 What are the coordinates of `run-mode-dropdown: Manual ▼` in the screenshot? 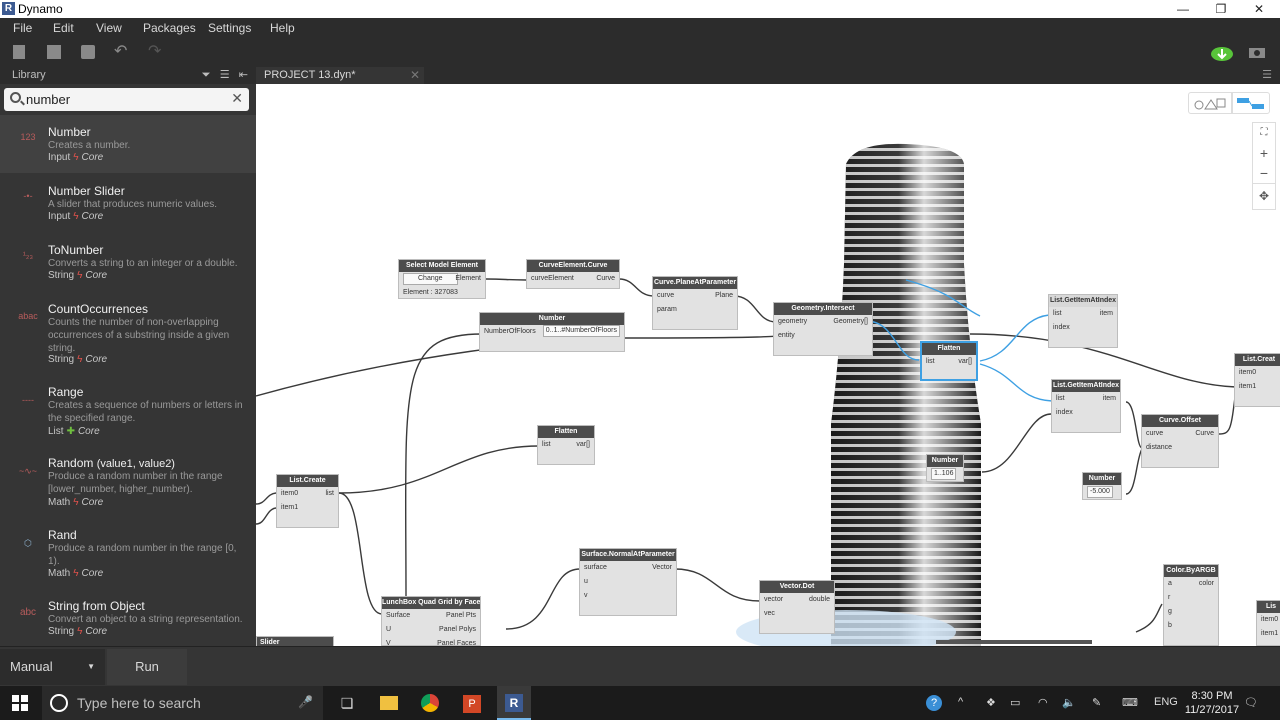 It's located at (52, 667).